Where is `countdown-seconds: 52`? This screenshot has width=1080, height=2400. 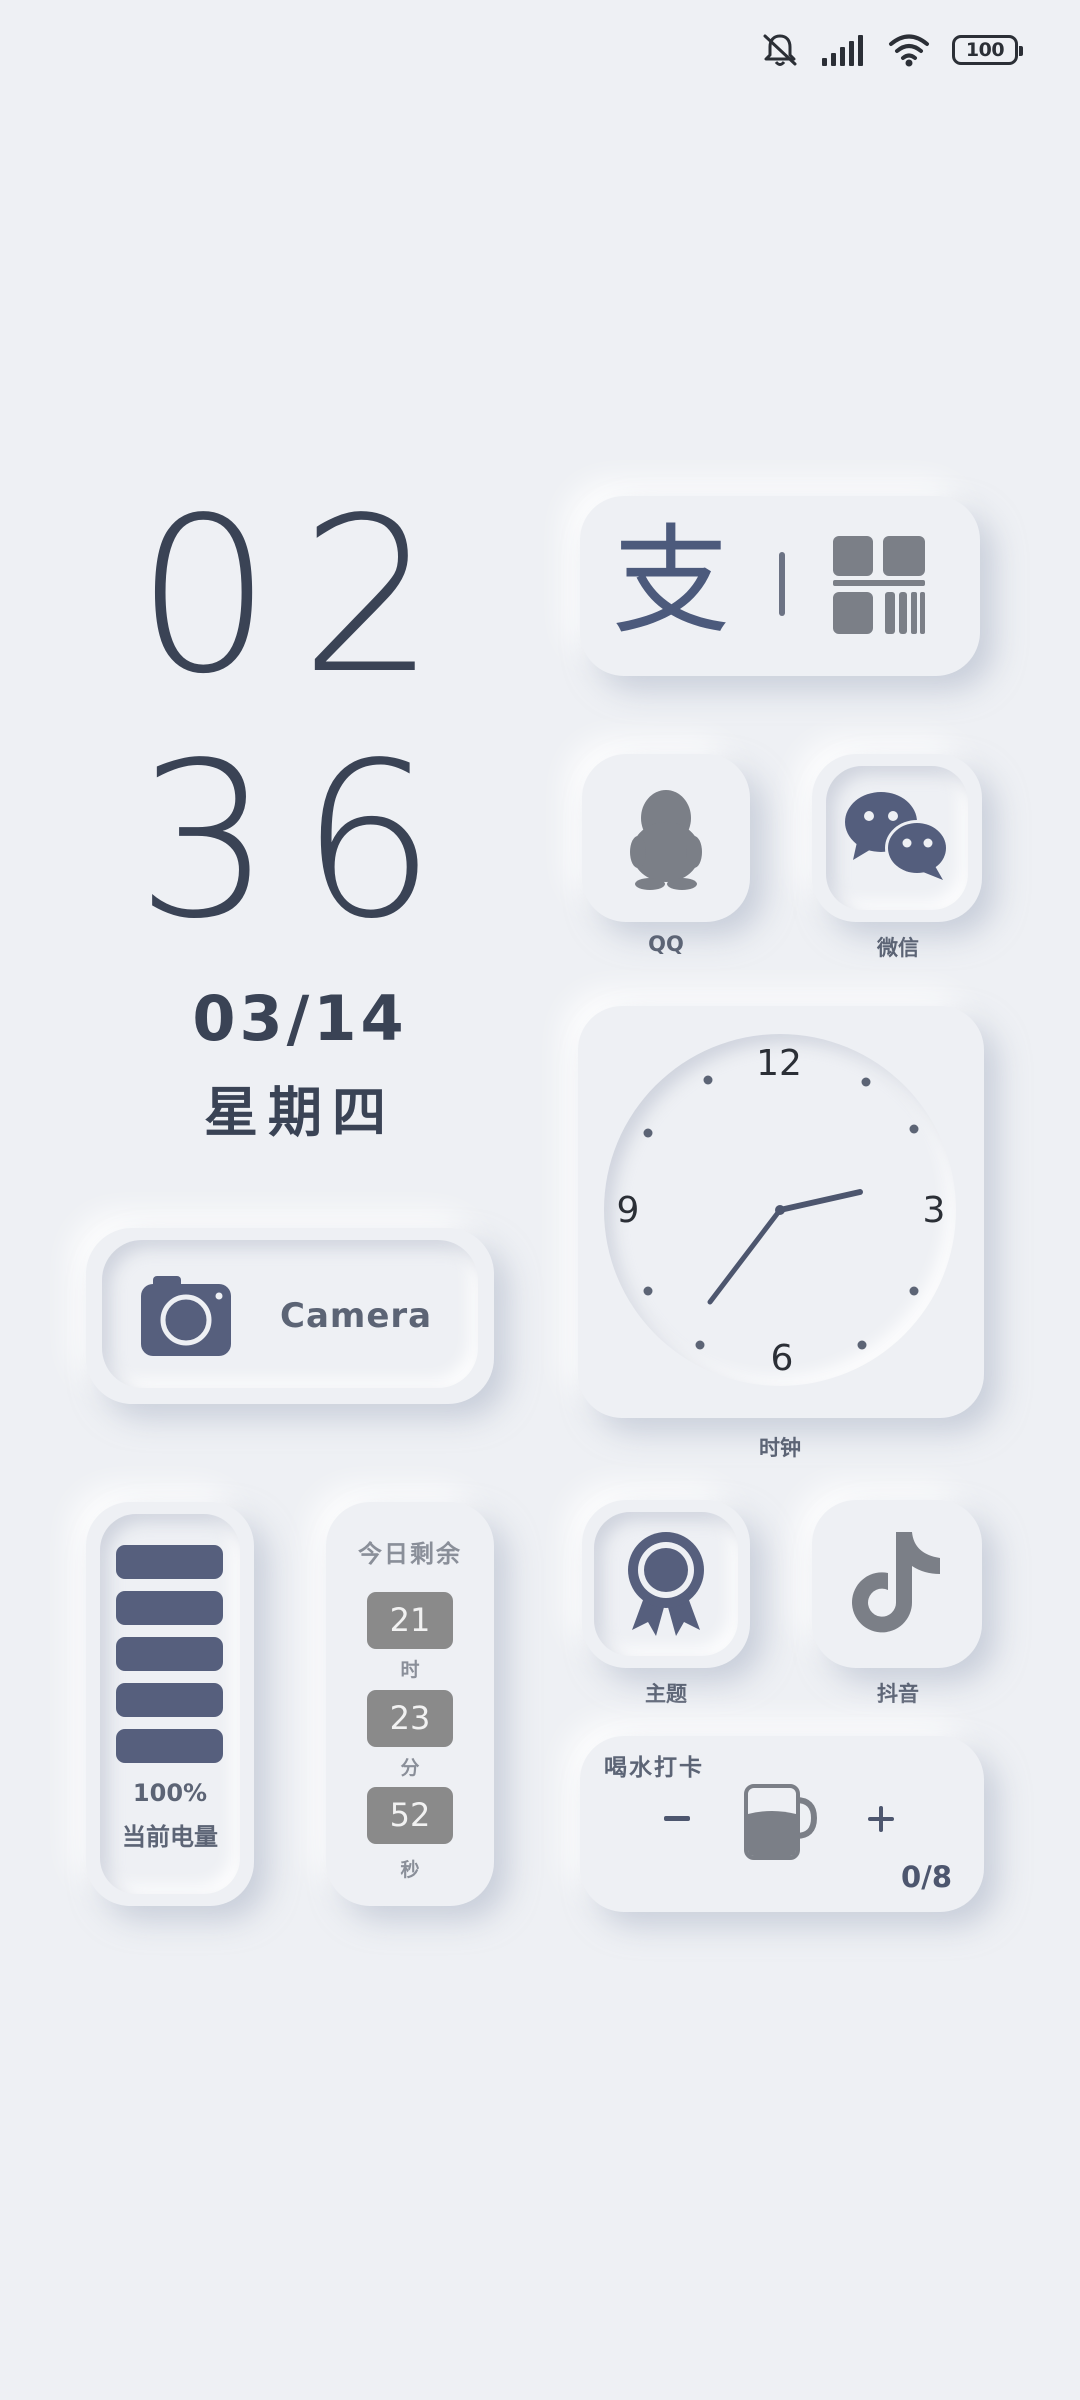
countdown-seconds: 52 is located at coordinates (410, 1815).